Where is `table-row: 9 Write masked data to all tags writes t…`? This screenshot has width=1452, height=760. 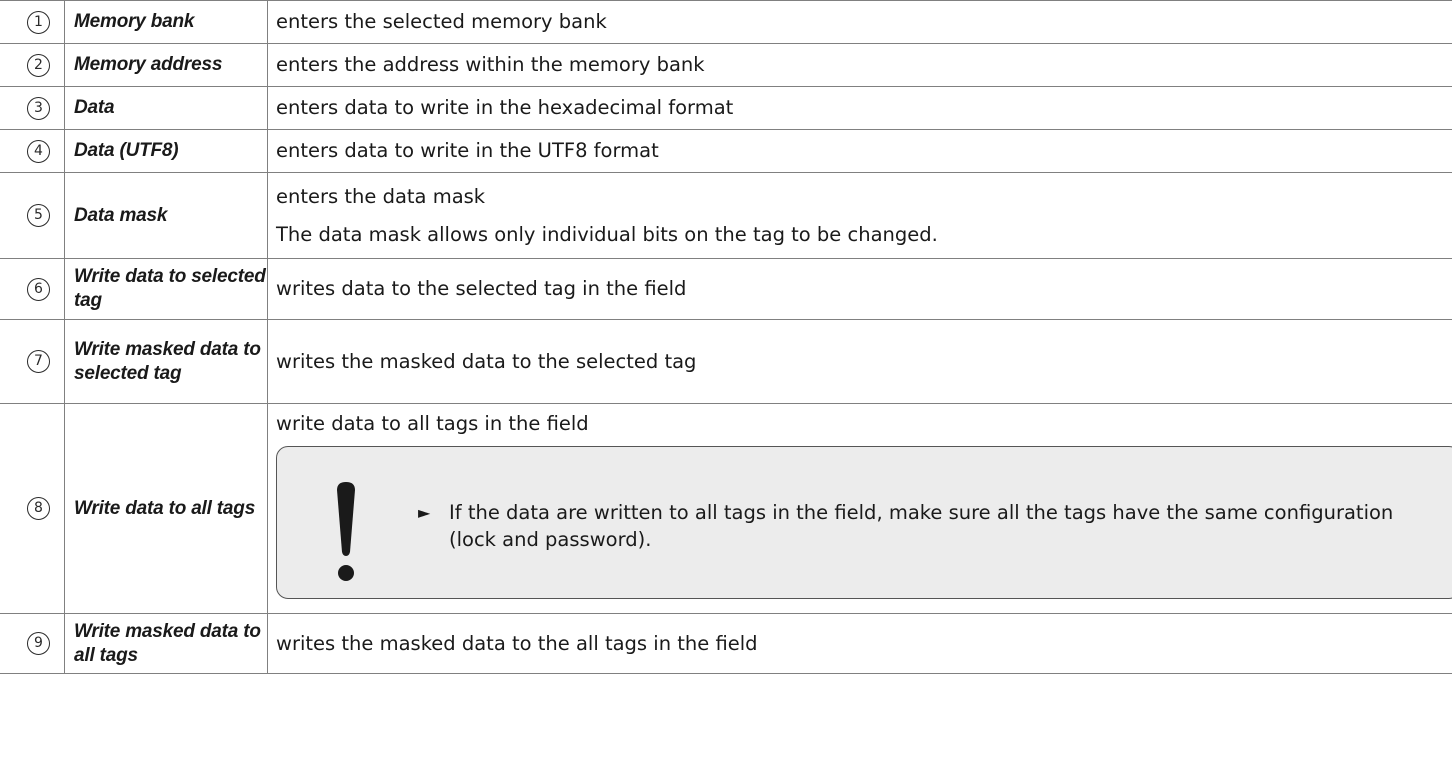 table-row: 9 Write masked data to all tags writes t… is located at coordinates (726, 643).